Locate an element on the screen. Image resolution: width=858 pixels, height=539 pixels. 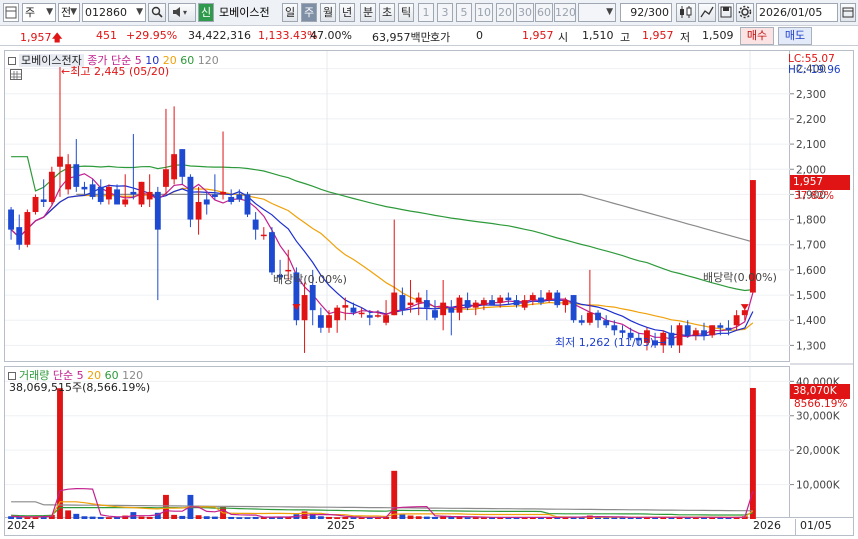
interval-5: 5 is located at coordinates (464, 12).